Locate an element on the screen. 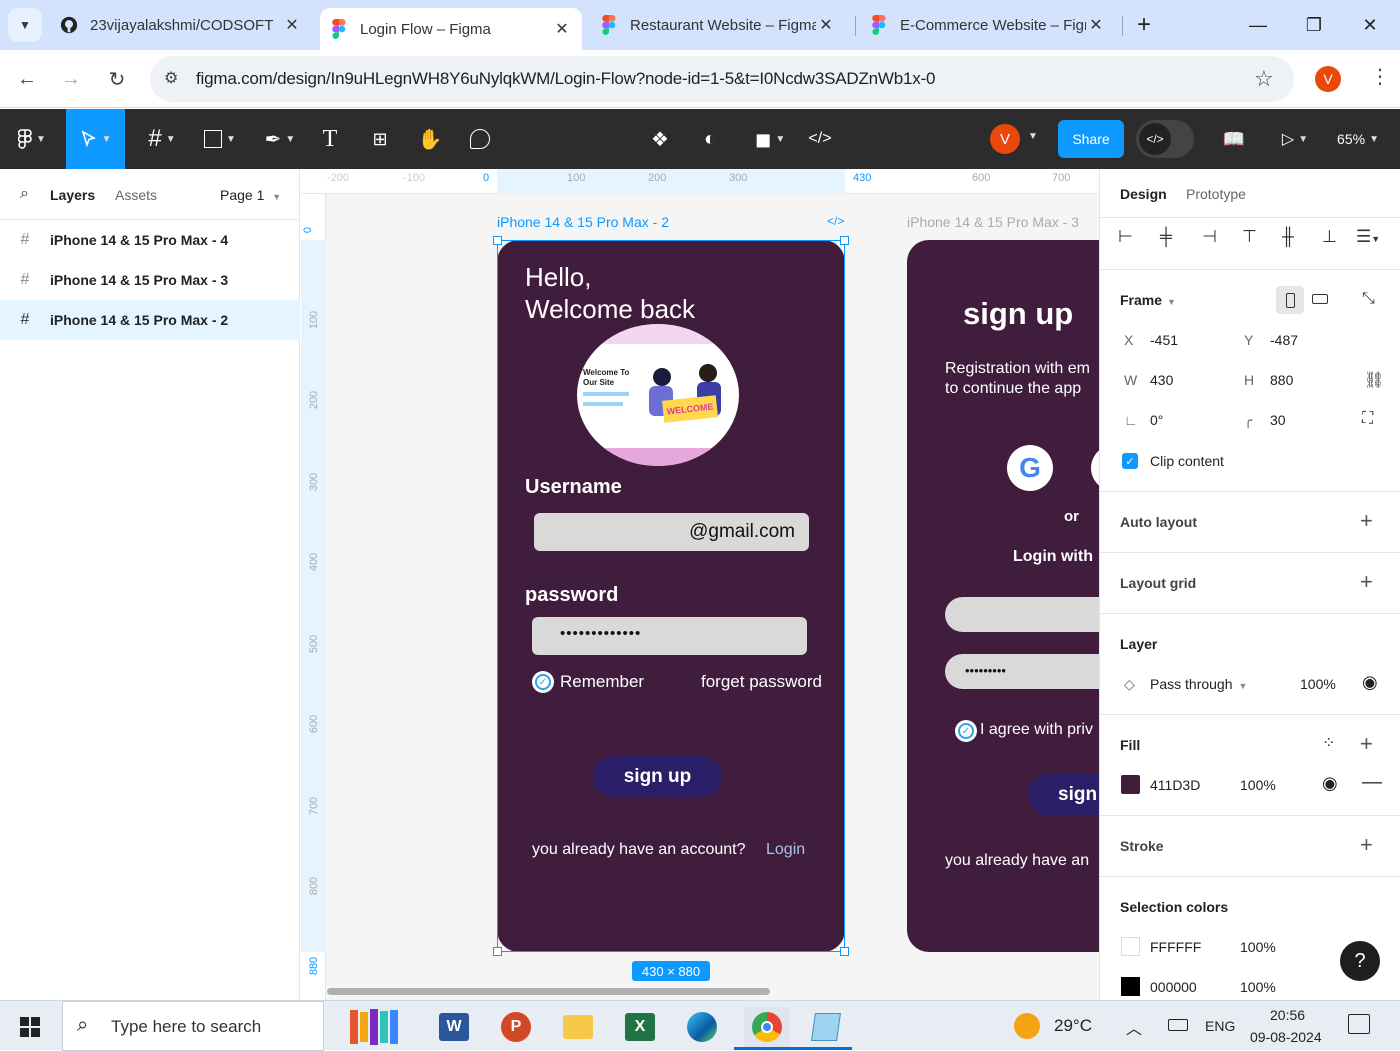 This screenshot has width=1400, height=1051. browser-tab-restaurant: Restaurant Website – Figma ✕ is located at coordinates (718, 25).